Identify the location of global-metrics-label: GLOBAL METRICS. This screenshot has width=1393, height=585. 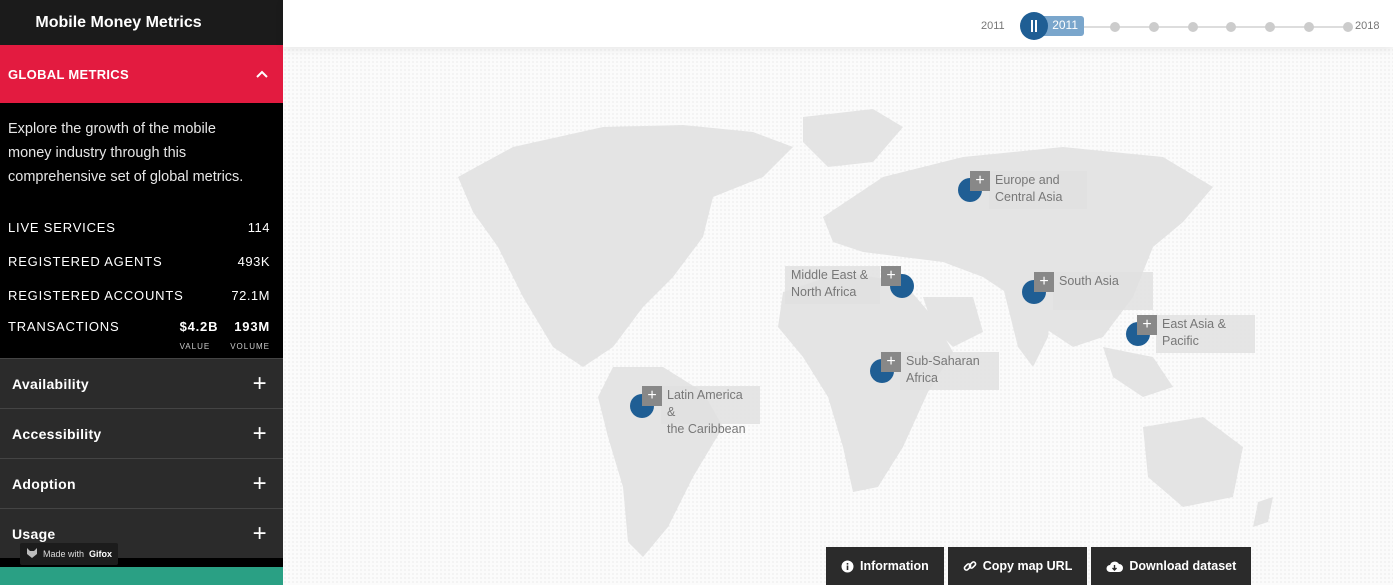
(68, 74).